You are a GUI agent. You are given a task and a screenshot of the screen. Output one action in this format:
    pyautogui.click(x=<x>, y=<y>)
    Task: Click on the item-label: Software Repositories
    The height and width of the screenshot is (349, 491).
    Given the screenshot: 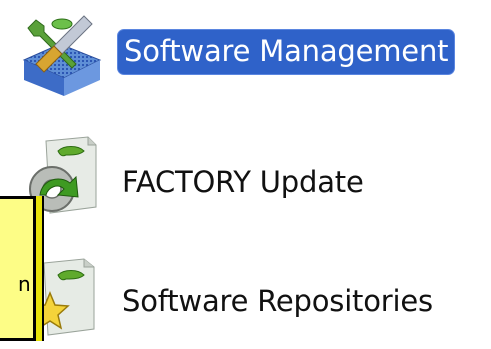 What is the action you would take?
    pyautogui.click(x=277, y=301)
    